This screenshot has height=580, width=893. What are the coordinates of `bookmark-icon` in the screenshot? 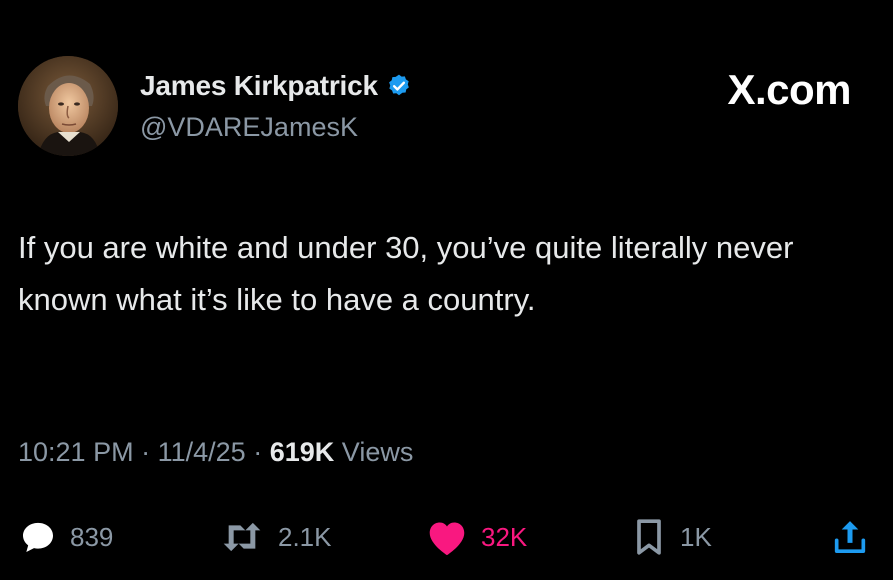 It's located at (649, 537).